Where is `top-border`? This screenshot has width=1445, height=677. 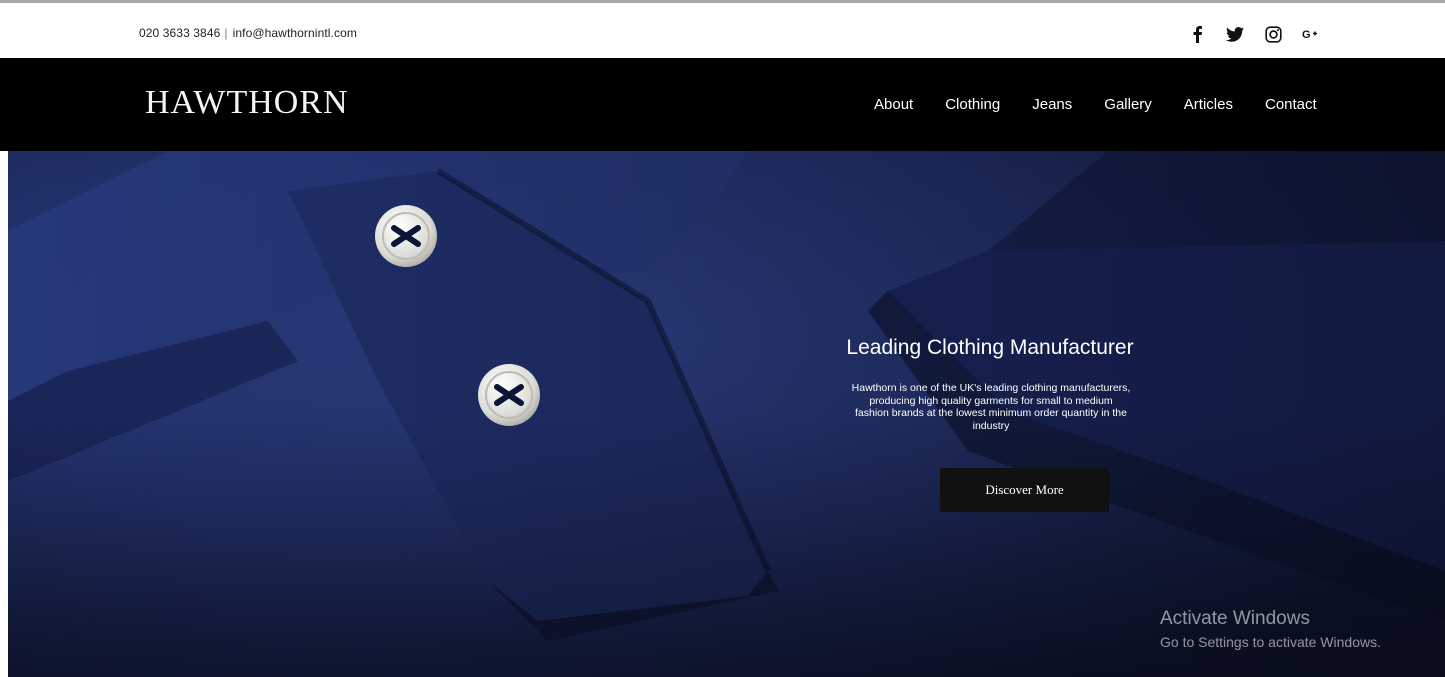 top-border is located at coordinates (722, 4).